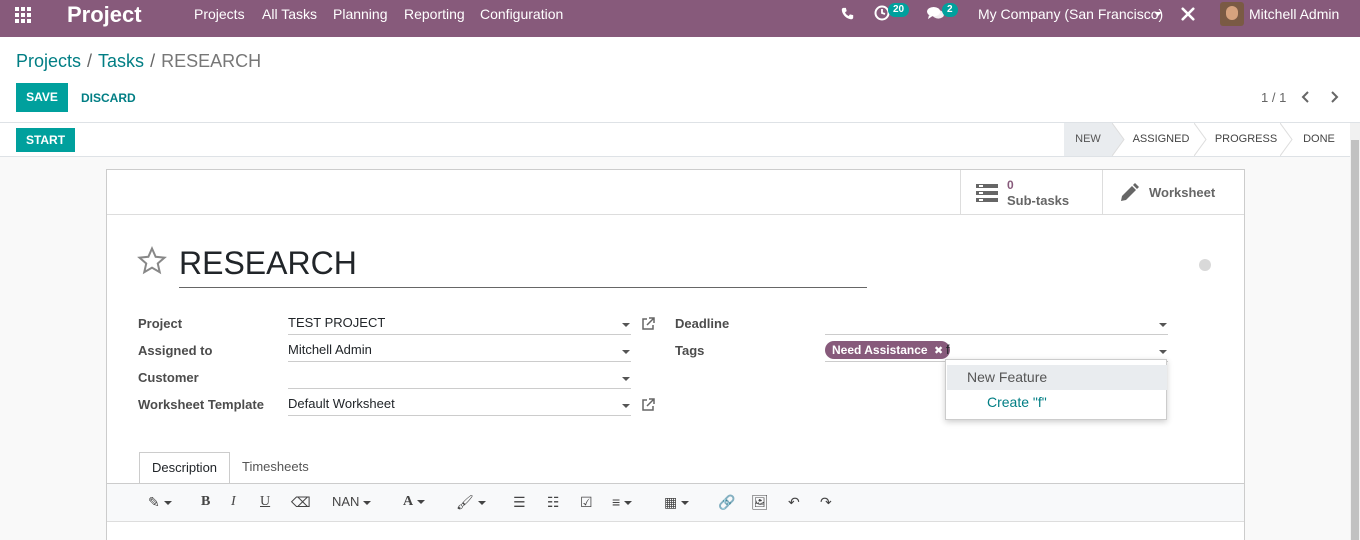 Image resolution: width=1360 pixels, height=540 pixels. Describe the element at coordinates (1306, 97) in the screenshot. I see `chevron-left-icon` at that location.